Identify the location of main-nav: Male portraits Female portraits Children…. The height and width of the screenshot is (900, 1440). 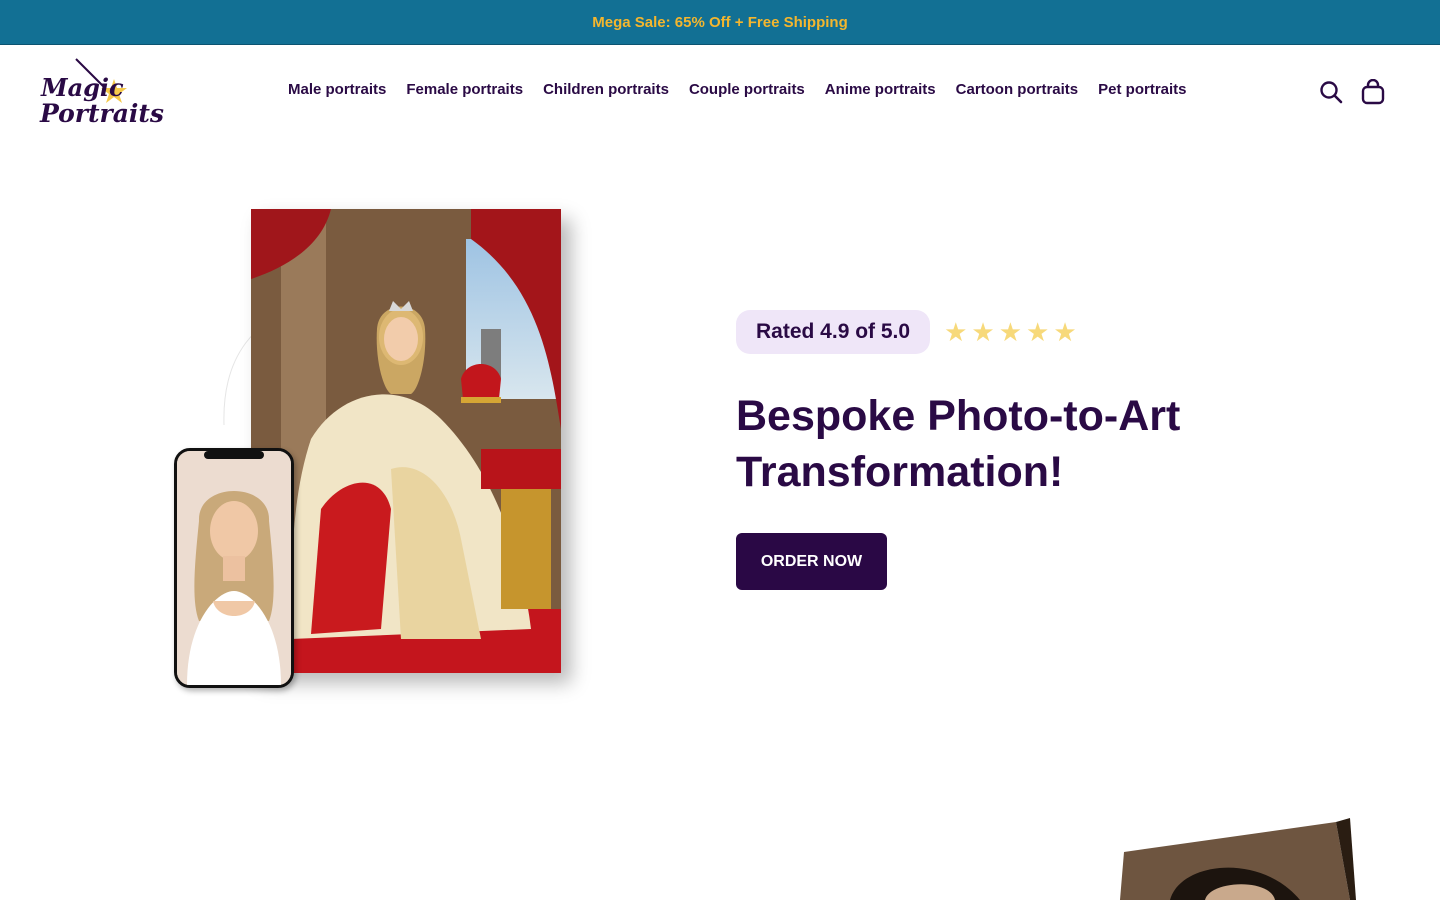
(737, 89).